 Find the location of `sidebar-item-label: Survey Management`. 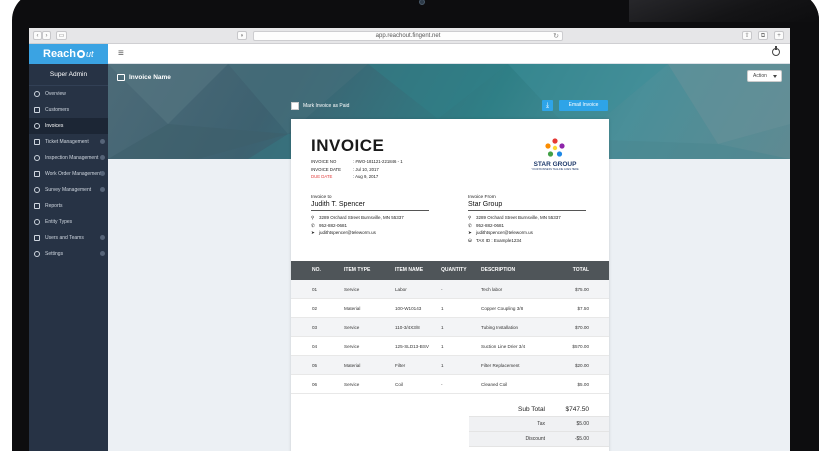

sidebar-item-label: Survey Management is located at coordinates (68, 190).